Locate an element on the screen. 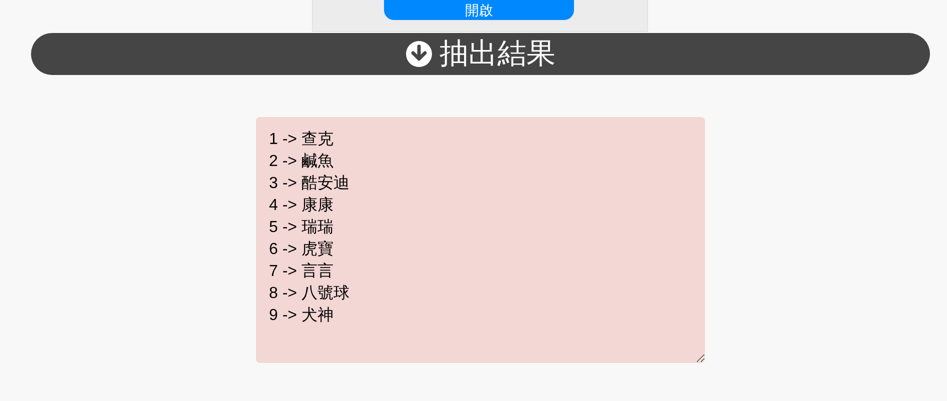 Image resolution: width=947 pixels, height=401 pixels. section-title: 抽出結果 is located at coordinates (498, 54).